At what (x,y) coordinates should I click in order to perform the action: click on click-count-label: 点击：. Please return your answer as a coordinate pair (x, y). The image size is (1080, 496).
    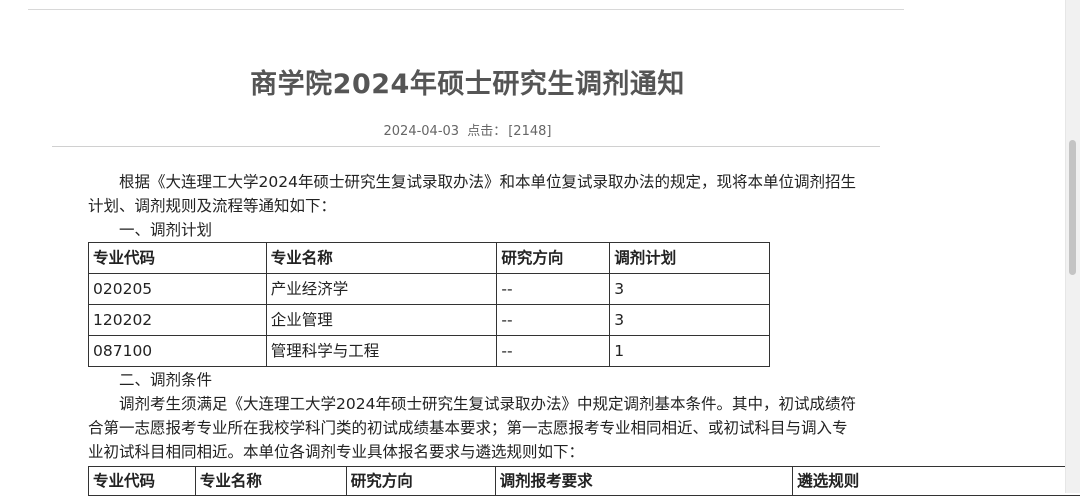
    Looking at the image, I should click on (486, 131).